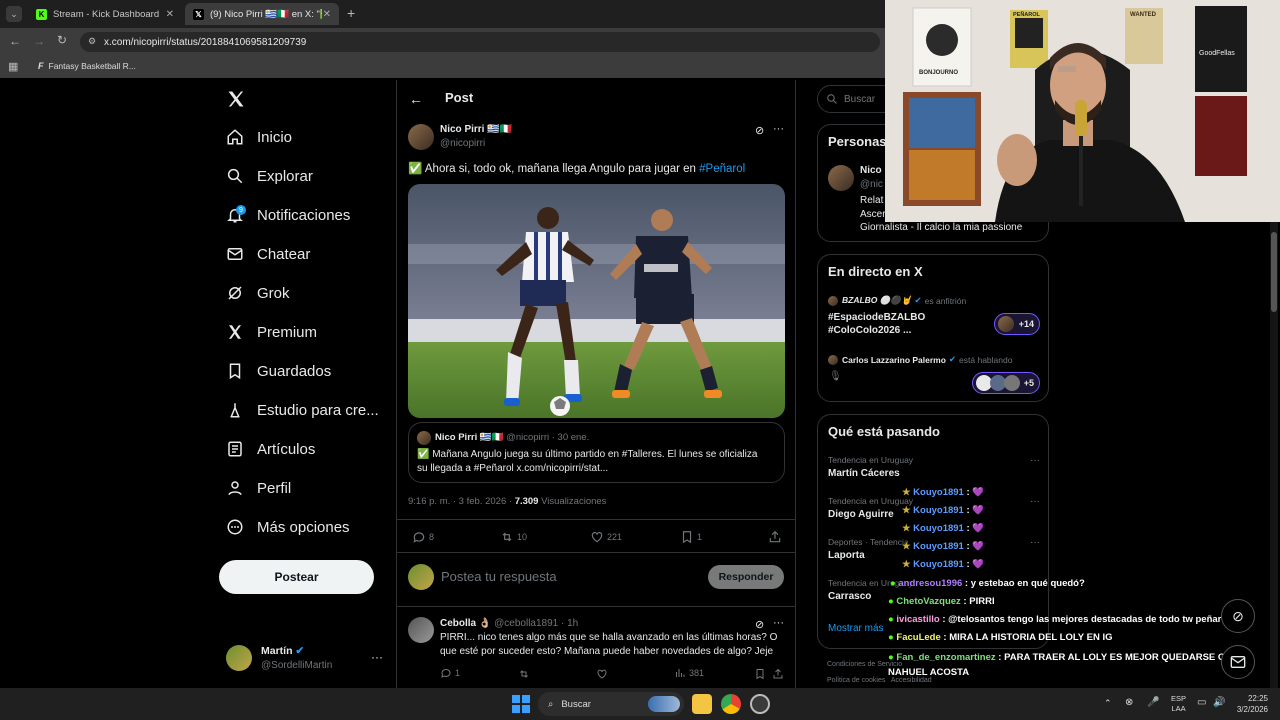 The image size is (1280, 720). Describe the element at coordinates (611, 704) in the screenshot. I see `taskbar-search: ⌕ Buscar` at that location.